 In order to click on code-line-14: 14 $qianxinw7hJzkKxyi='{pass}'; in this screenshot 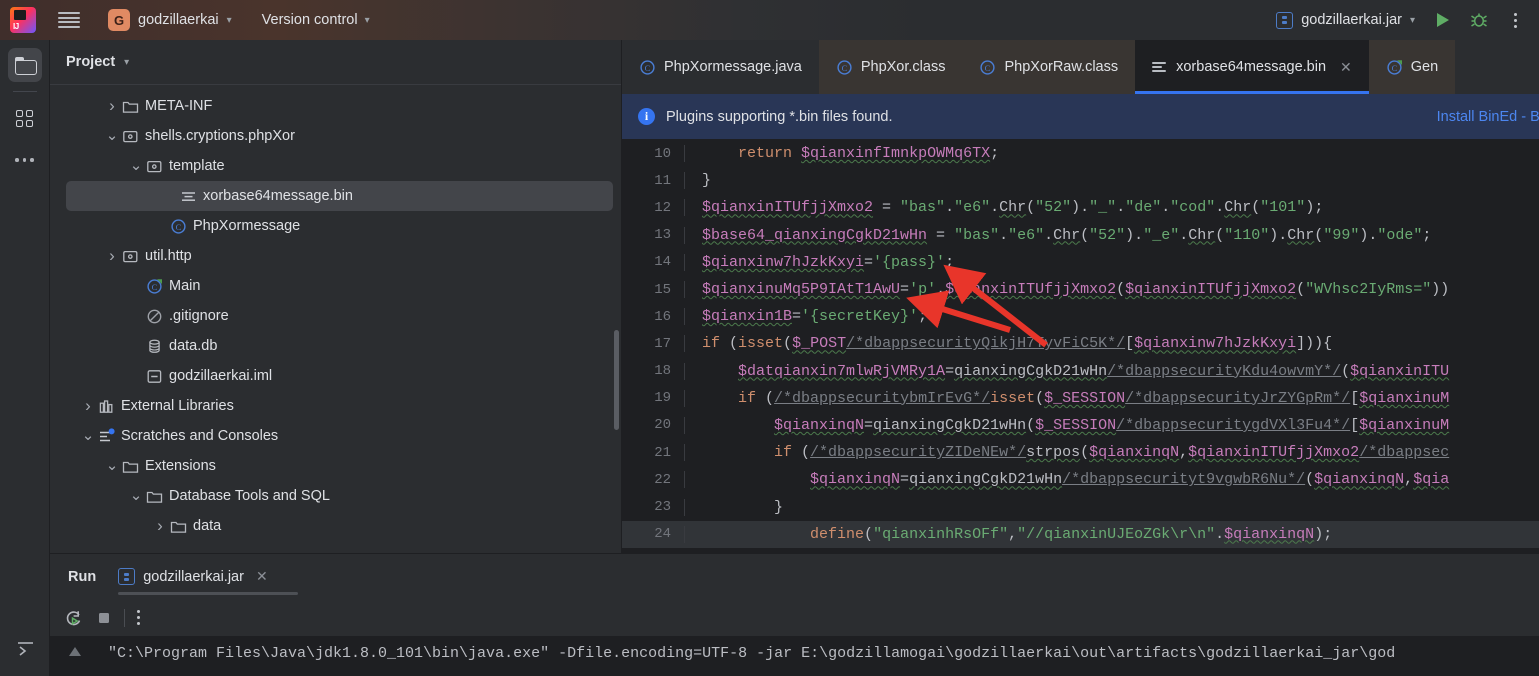, I will do `click(1080, 262)`.